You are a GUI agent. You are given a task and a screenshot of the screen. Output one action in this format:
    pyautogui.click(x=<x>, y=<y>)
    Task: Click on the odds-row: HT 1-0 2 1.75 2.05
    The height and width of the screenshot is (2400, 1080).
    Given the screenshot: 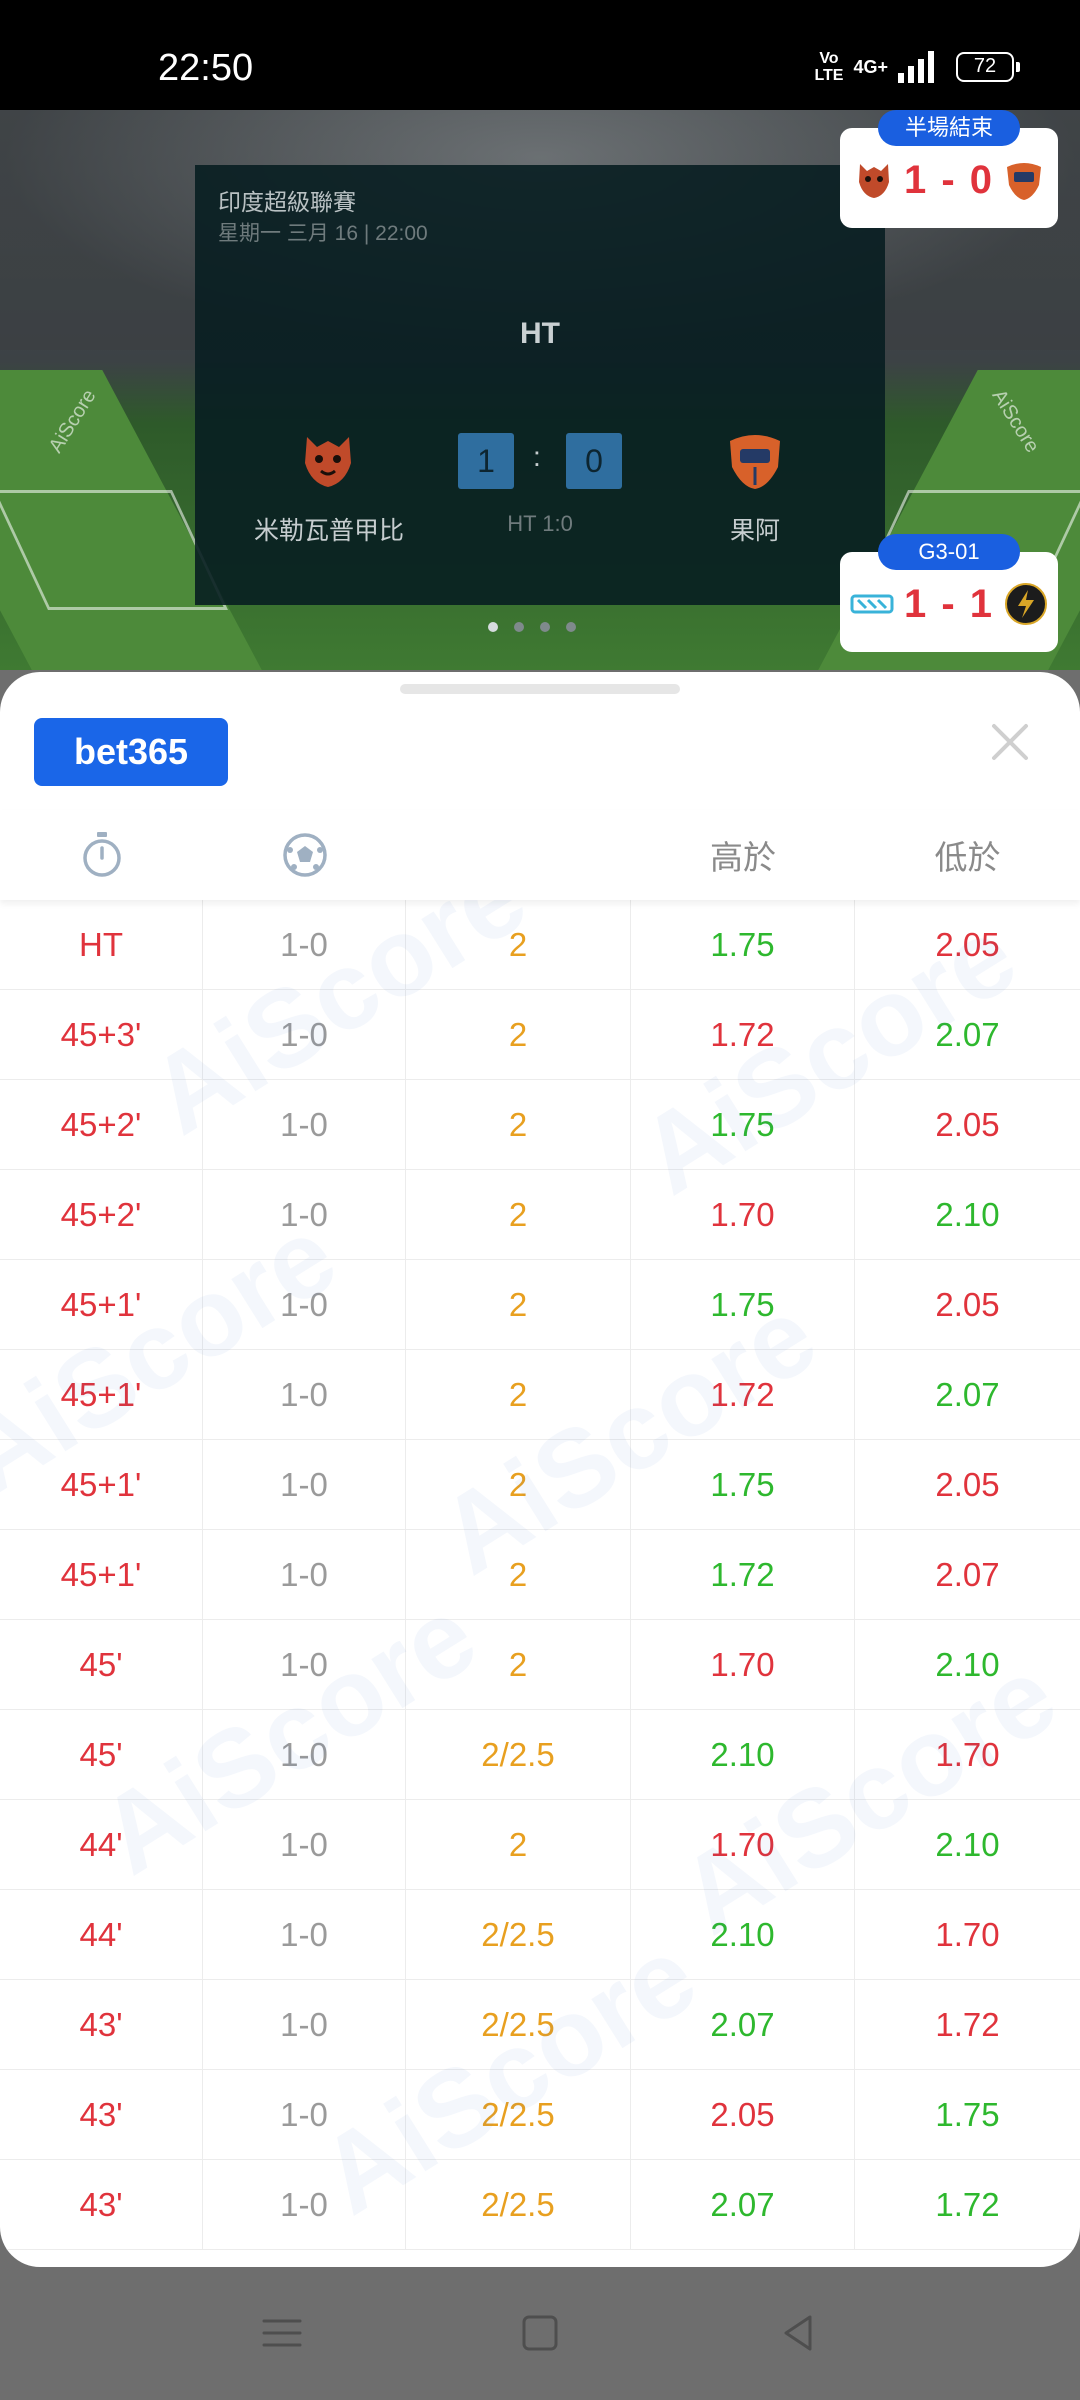 What is the action you would take?
    pyautogui.click(x=540, y=945)
    